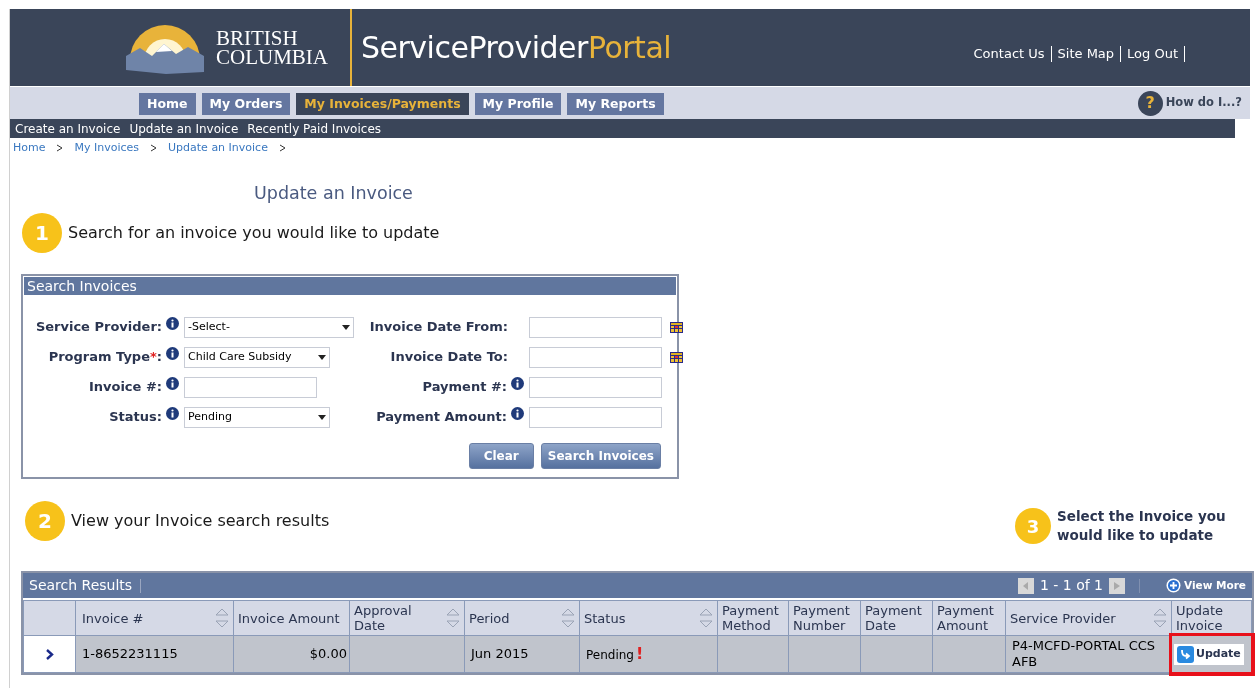  What do you see at coordinates (42, 233) in the screenshot?
I see `step-number: 1` at bounding box center [42, 233].